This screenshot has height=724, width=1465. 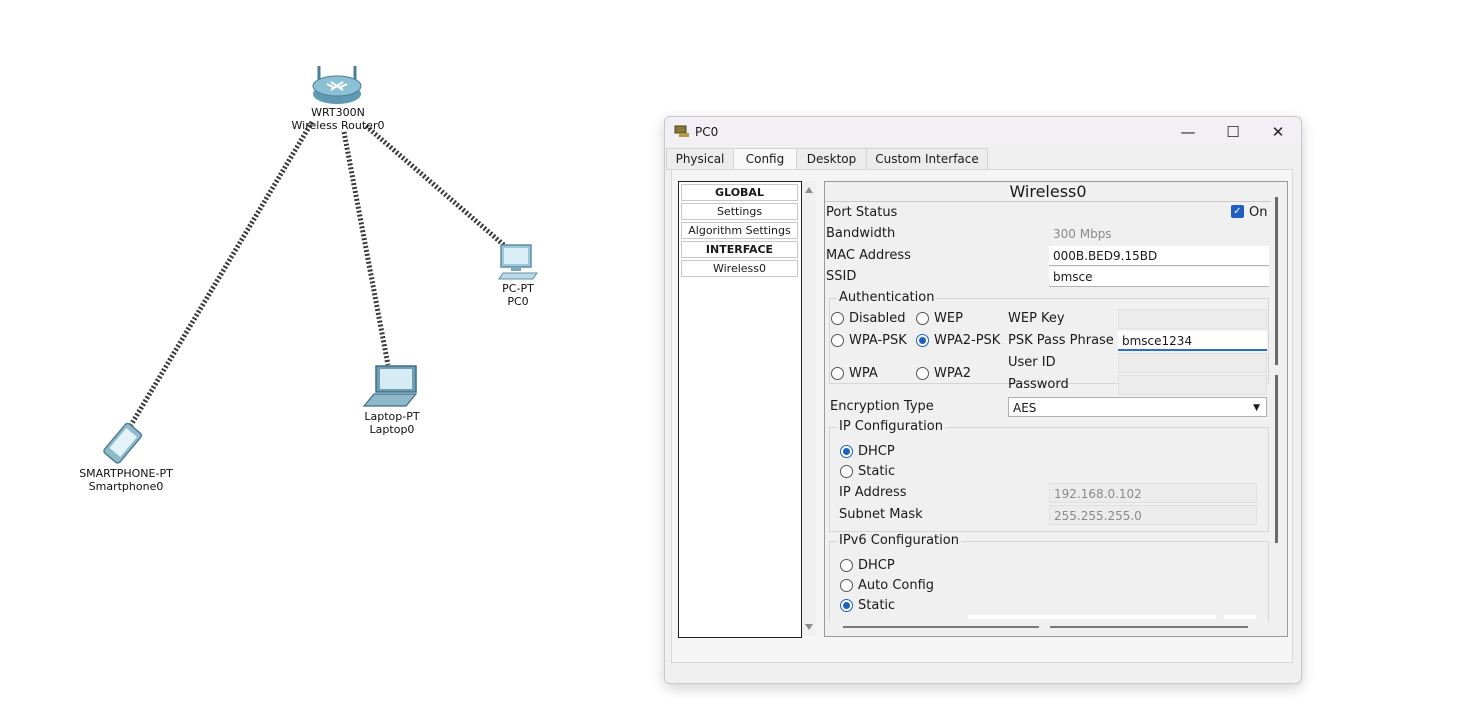 I want to click on close-button: ✕, so click(x=1278, y=132).